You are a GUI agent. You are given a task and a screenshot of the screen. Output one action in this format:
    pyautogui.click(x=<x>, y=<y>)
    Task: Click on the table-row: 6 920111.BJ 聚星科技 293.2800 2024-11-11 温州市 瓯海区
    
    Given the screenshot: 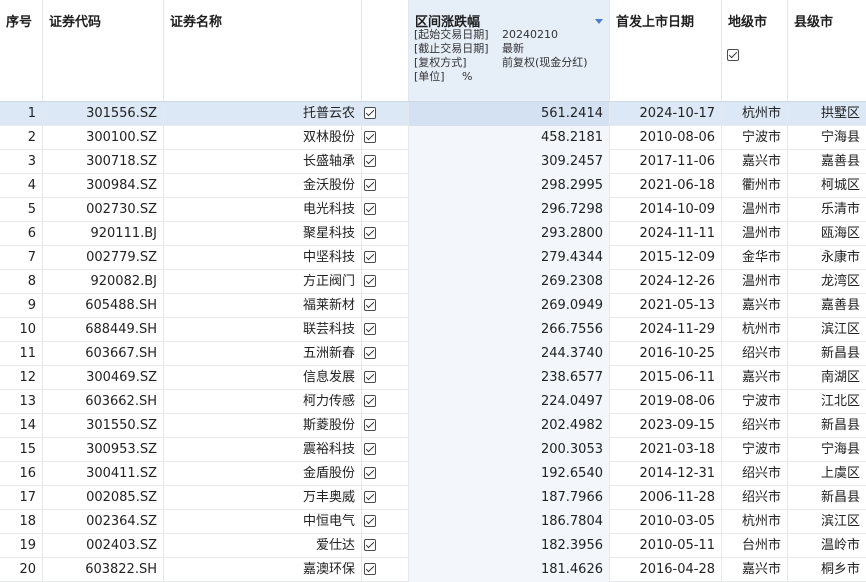 What is the action you would take?
    pyautogui.click(x=433, y=234)
    